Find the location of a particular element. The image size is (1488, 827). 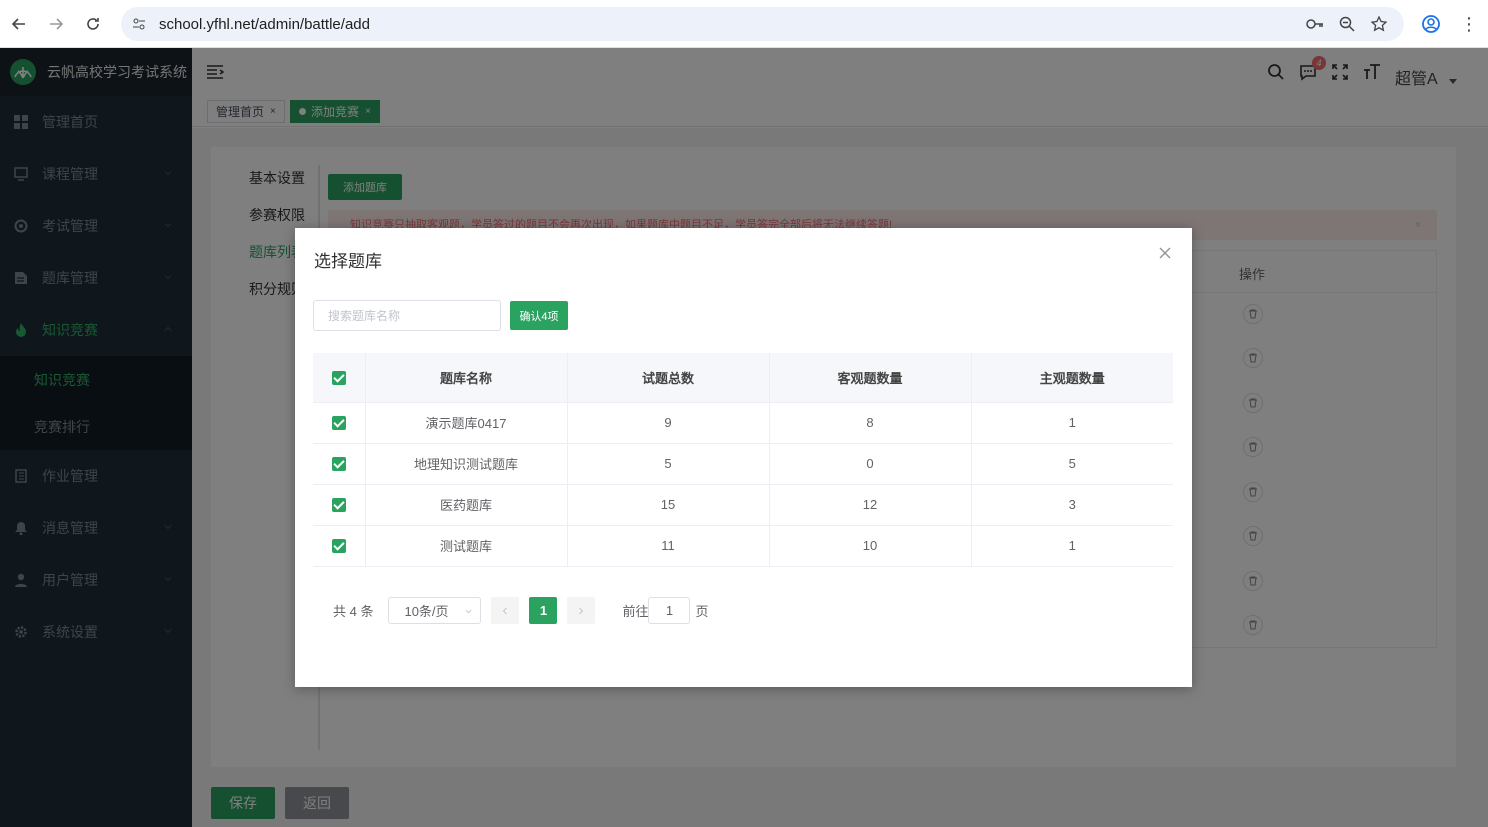

total-count-text: 共 4 条 is located at coordinates (353, 611).